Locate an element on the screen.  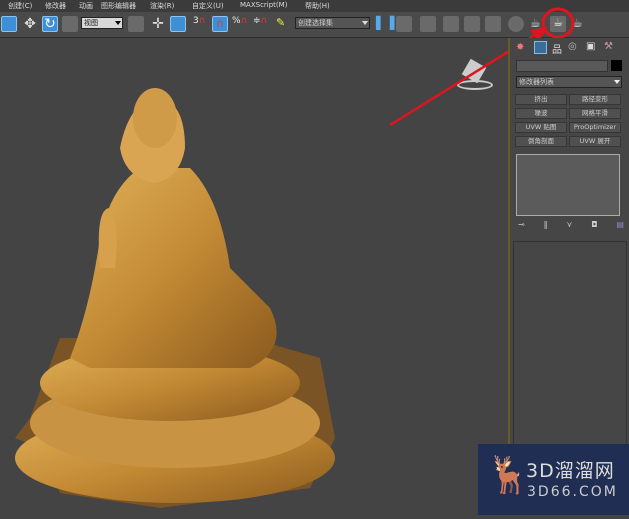
modifier-button: UVW 贴图 is located at coordinates (541, 127).